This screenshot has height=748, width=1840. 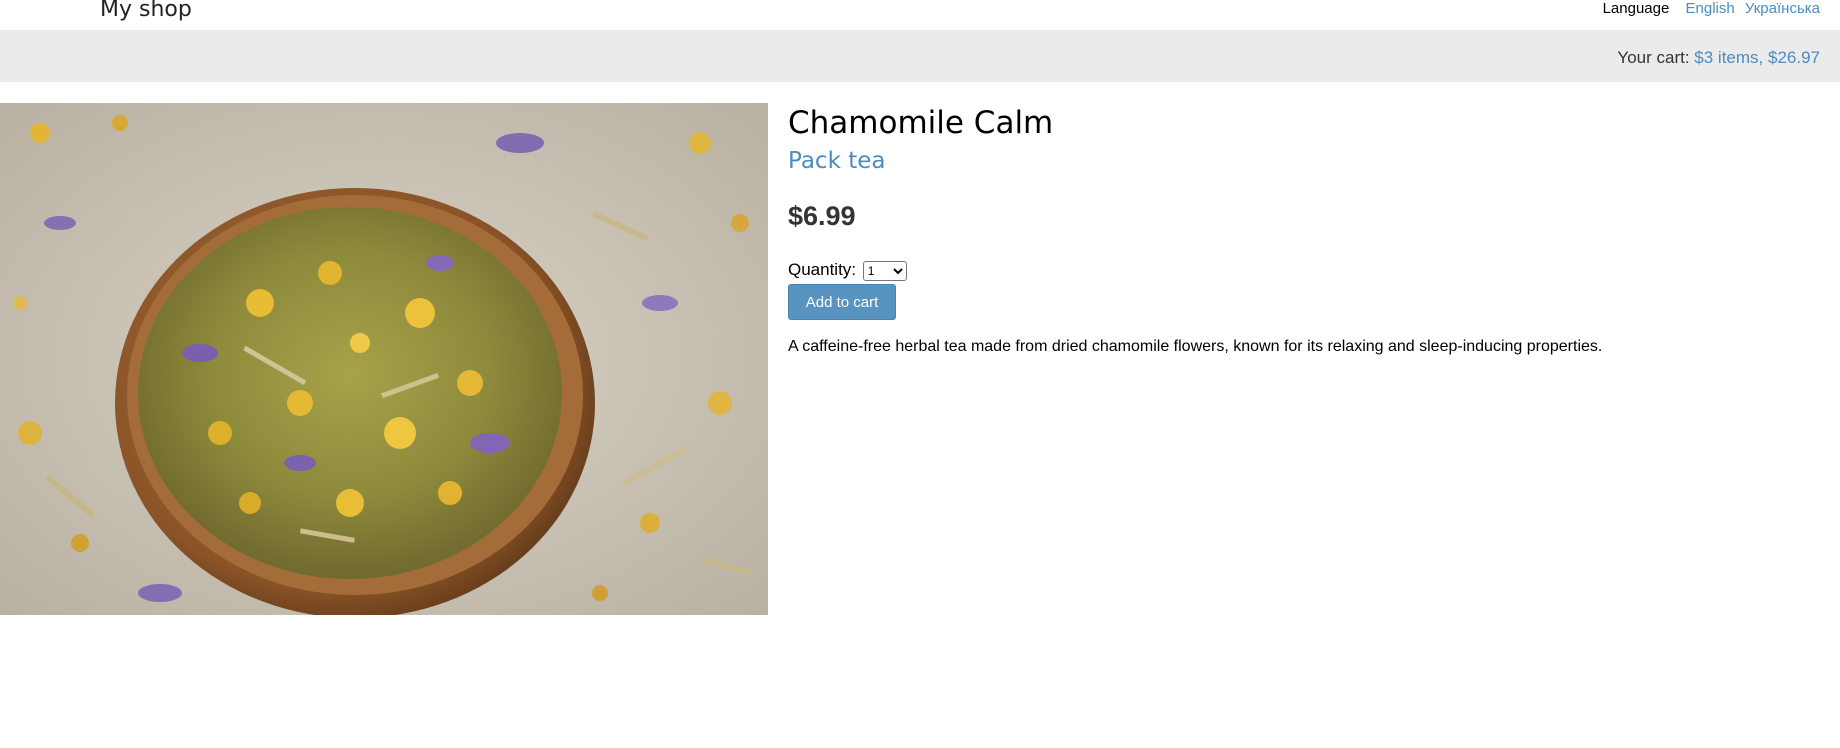 I want to click on cart-label: Your cart:, so click(x=1653, y=57).